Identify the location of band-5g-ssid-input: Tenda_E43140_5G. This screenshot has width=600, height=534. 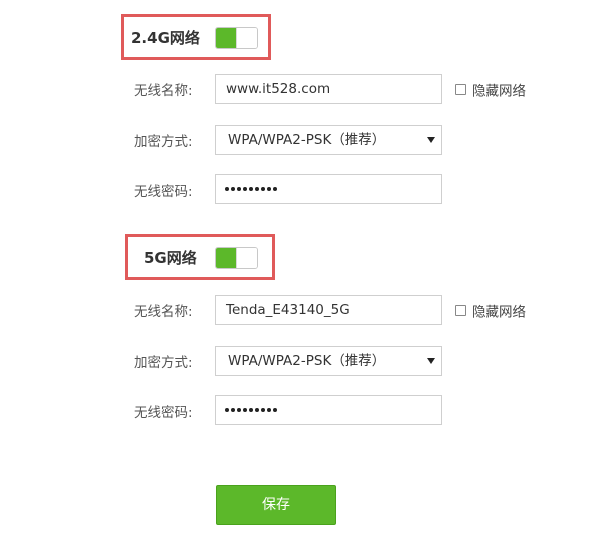
(328, 310).